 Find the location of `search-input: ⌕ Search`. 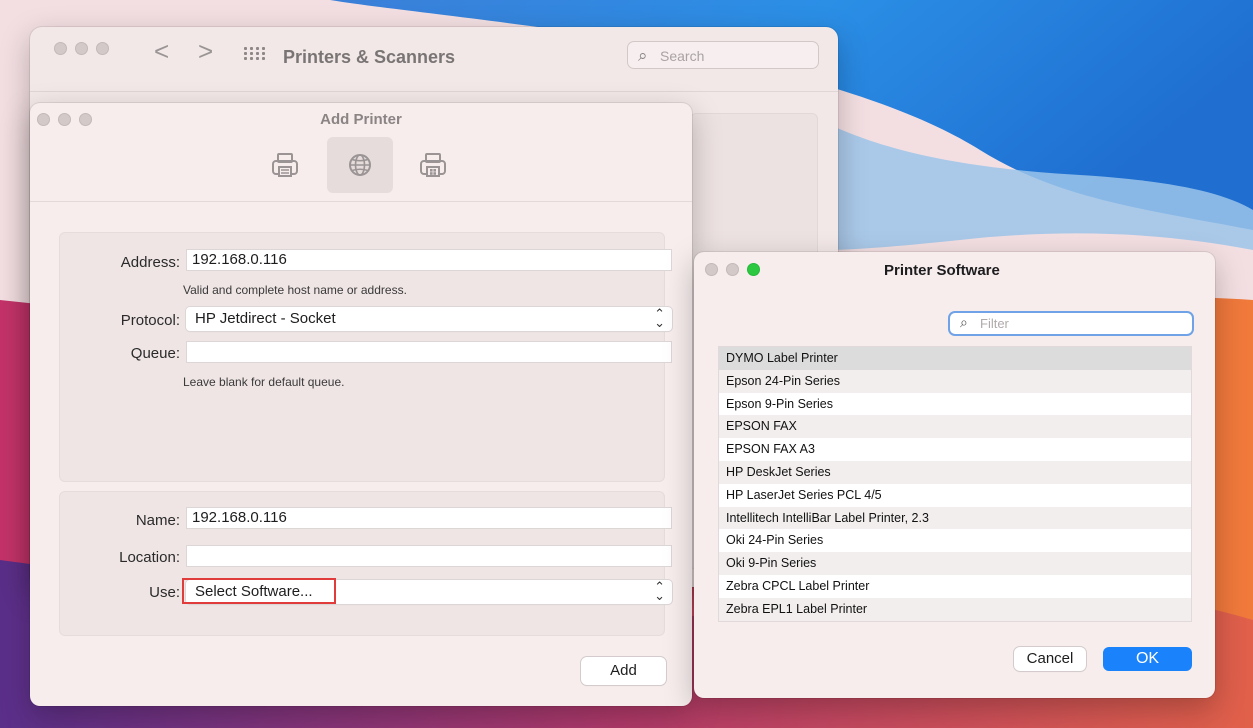

search-input: ⌕ Search is located at coordinates (723, 55).